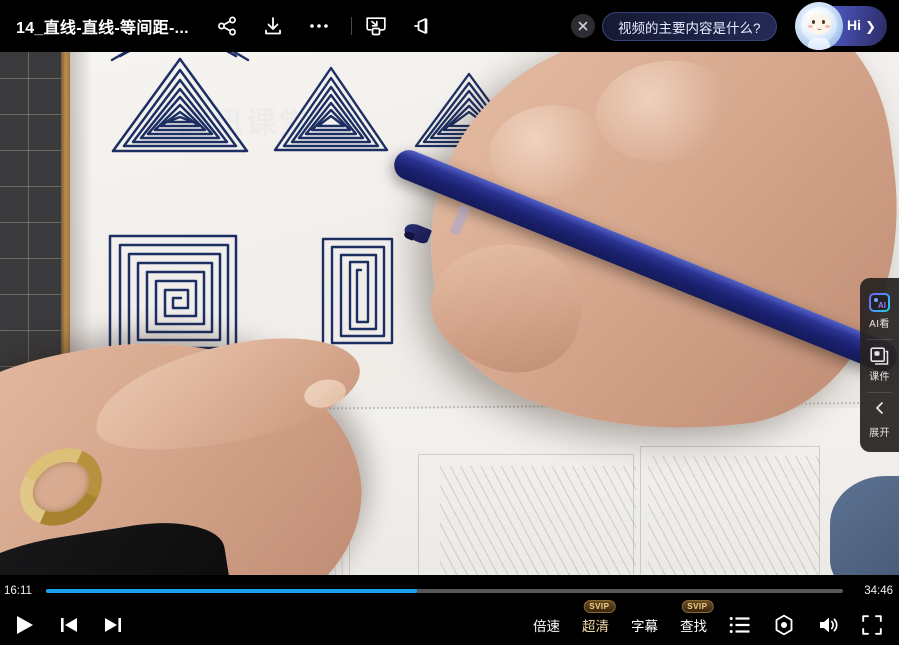 Image resolution: width=899 pixels, height=645 pixels. Describe the element at coordinates (879, 324) in the screenshot. I see `sidebar-label-ai-view: AI看` at that location.